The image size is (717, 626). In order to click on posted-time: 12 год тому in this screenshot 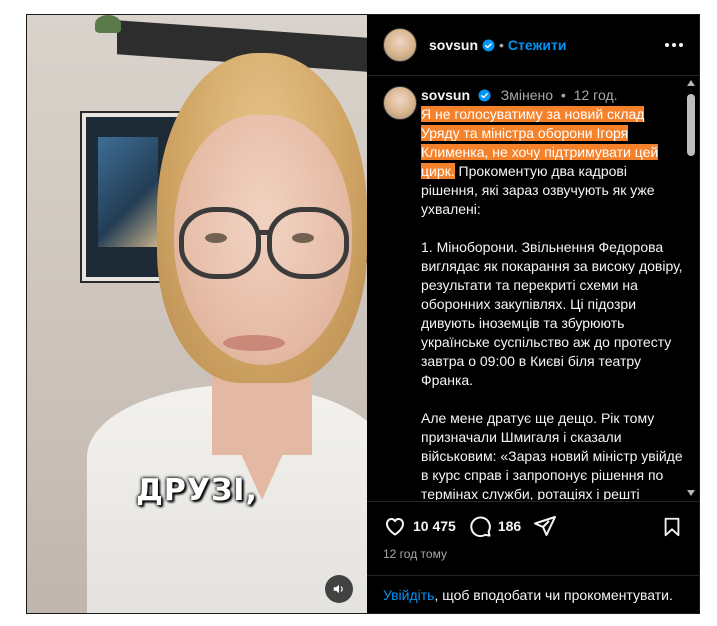, I will do `click(415, 554)`.